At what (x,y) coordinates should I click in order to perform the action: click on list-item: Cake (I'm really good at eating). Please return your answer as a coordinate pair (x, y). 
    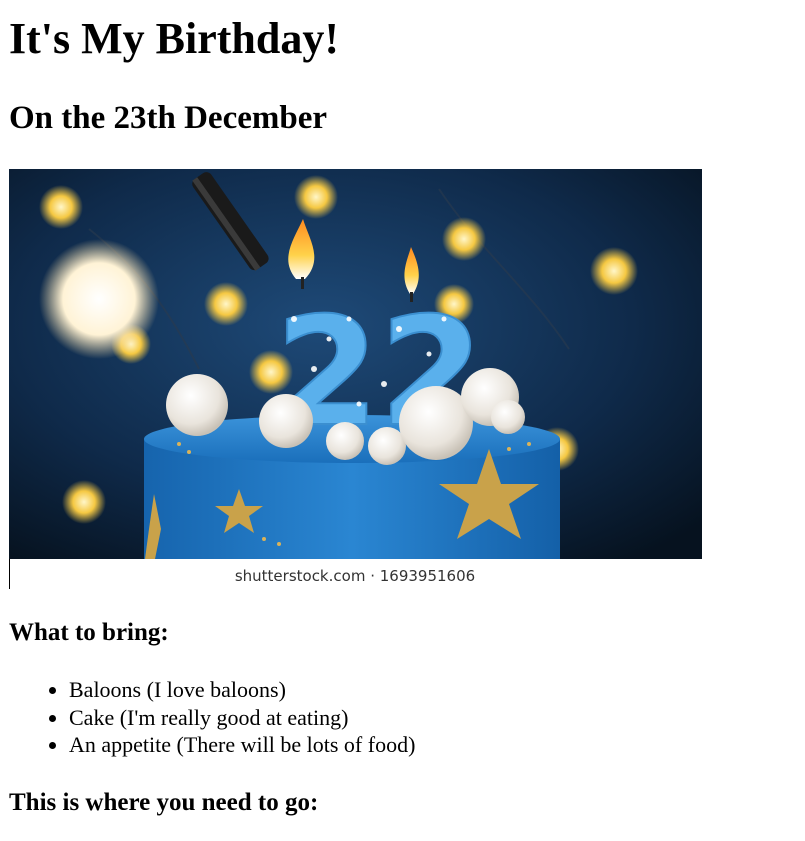
    Looking at the image, I should click on (242, 718).